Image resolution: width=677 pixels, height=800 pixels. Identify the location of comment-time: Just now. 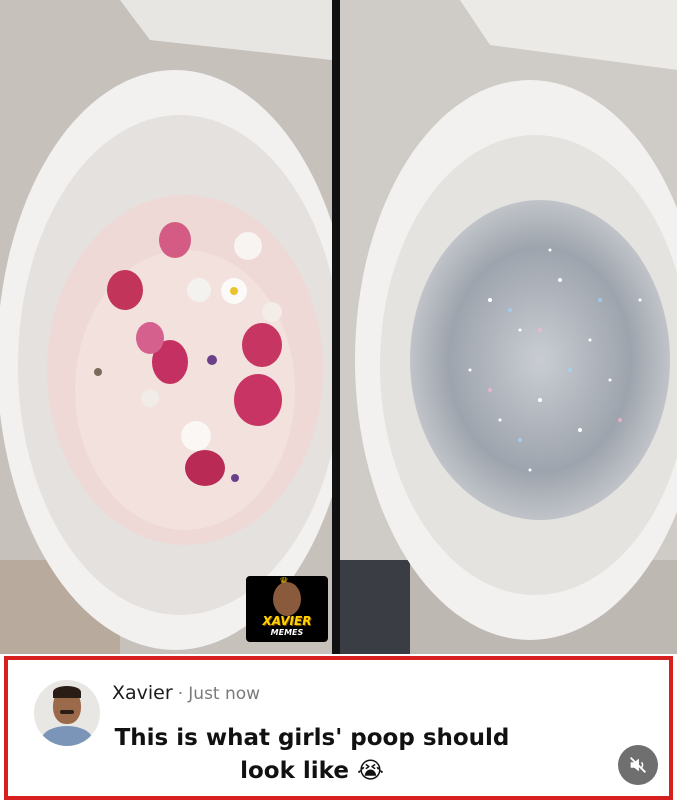
(224, 694).